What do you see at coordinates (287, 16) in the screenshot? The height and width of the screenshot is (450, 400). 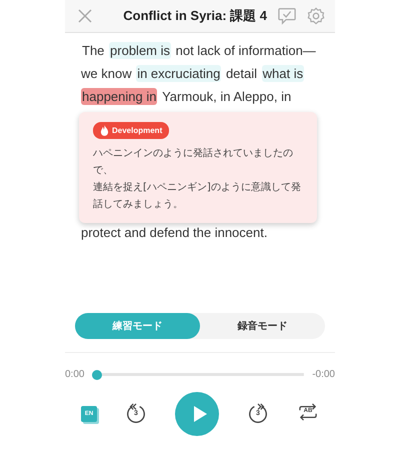 I see `chat-check-icon` at bounding box center [287, 16].